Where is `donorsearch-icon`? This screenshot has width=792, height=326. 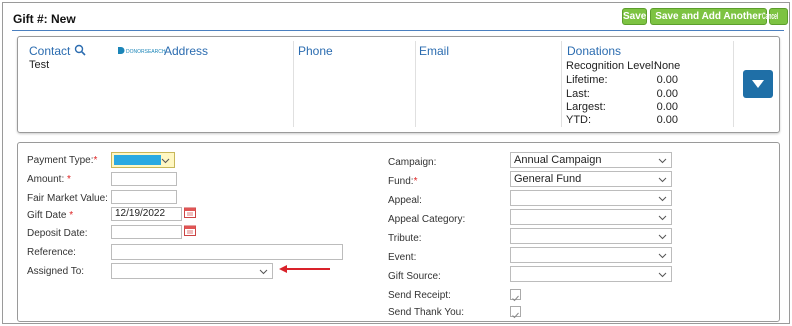 donorsearch-icon is located at coordinates (121, 50).